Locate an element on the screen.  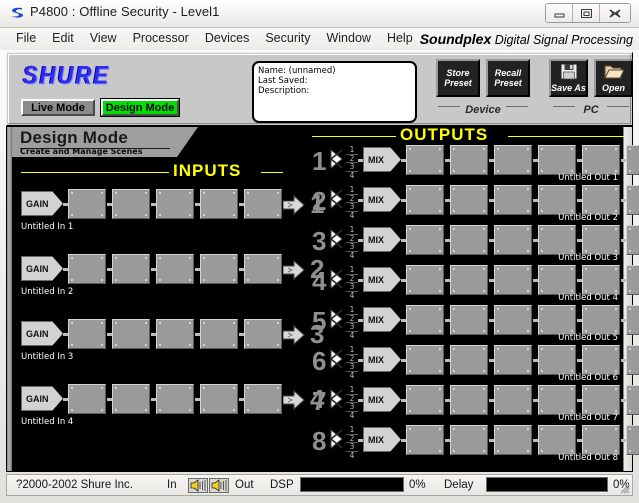
open-button: Open is located at coordinates (613, 78).